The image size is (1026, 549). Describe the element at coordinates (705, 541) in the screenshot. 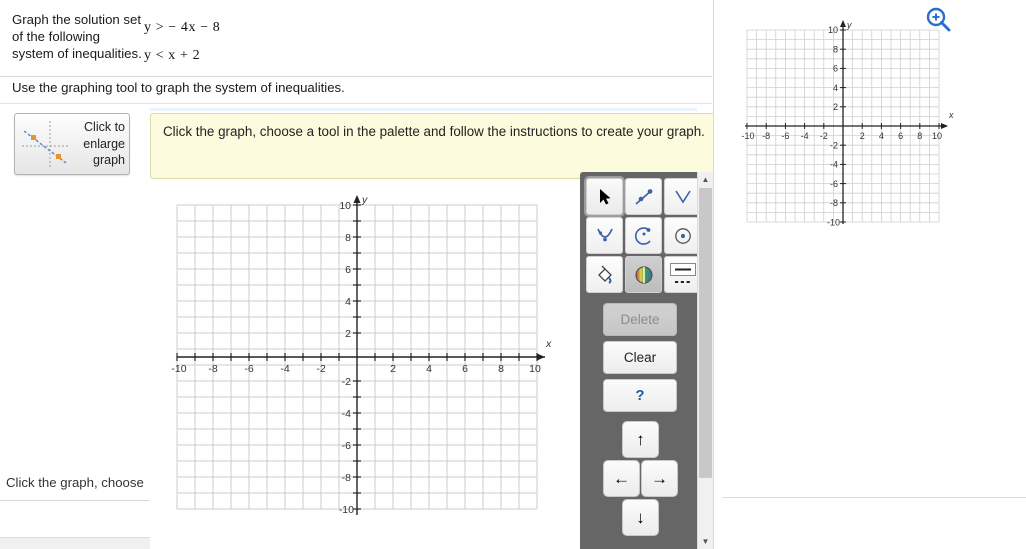

I see `scroll-down-icon: ▼` at that location.